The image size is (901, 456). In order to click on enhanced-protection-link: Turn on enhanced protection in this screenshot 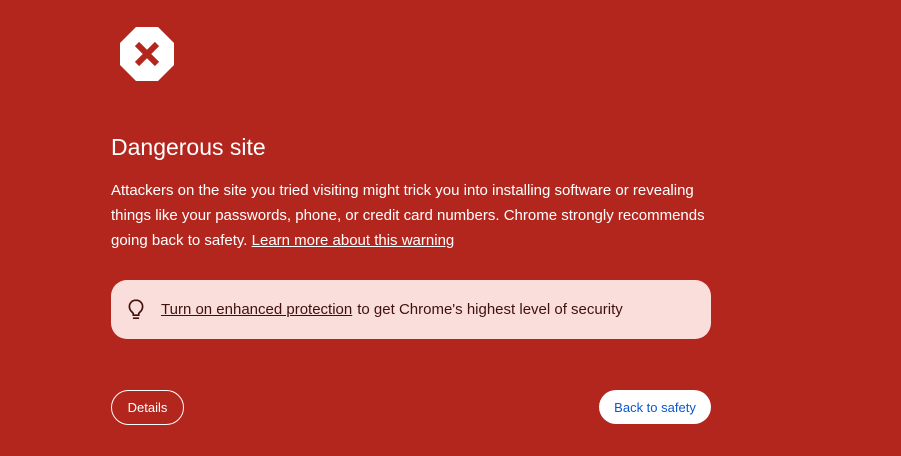, I will do `click(256, 309)`.